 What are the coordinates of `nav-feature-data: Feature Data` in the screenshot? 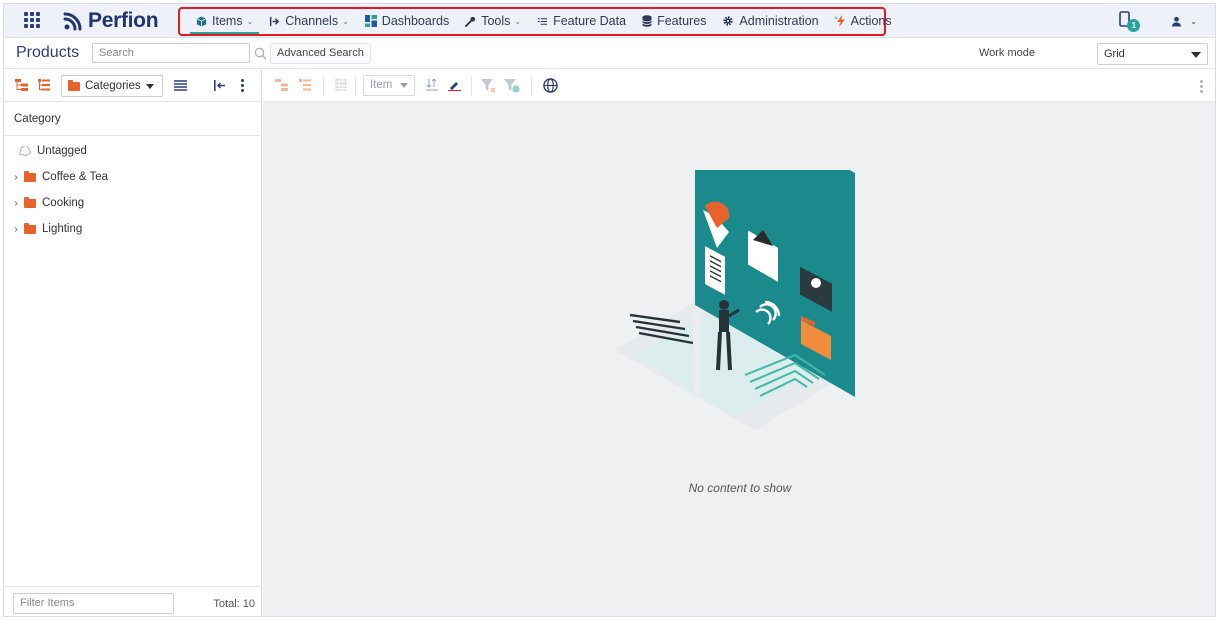 It's located at (581, 21).